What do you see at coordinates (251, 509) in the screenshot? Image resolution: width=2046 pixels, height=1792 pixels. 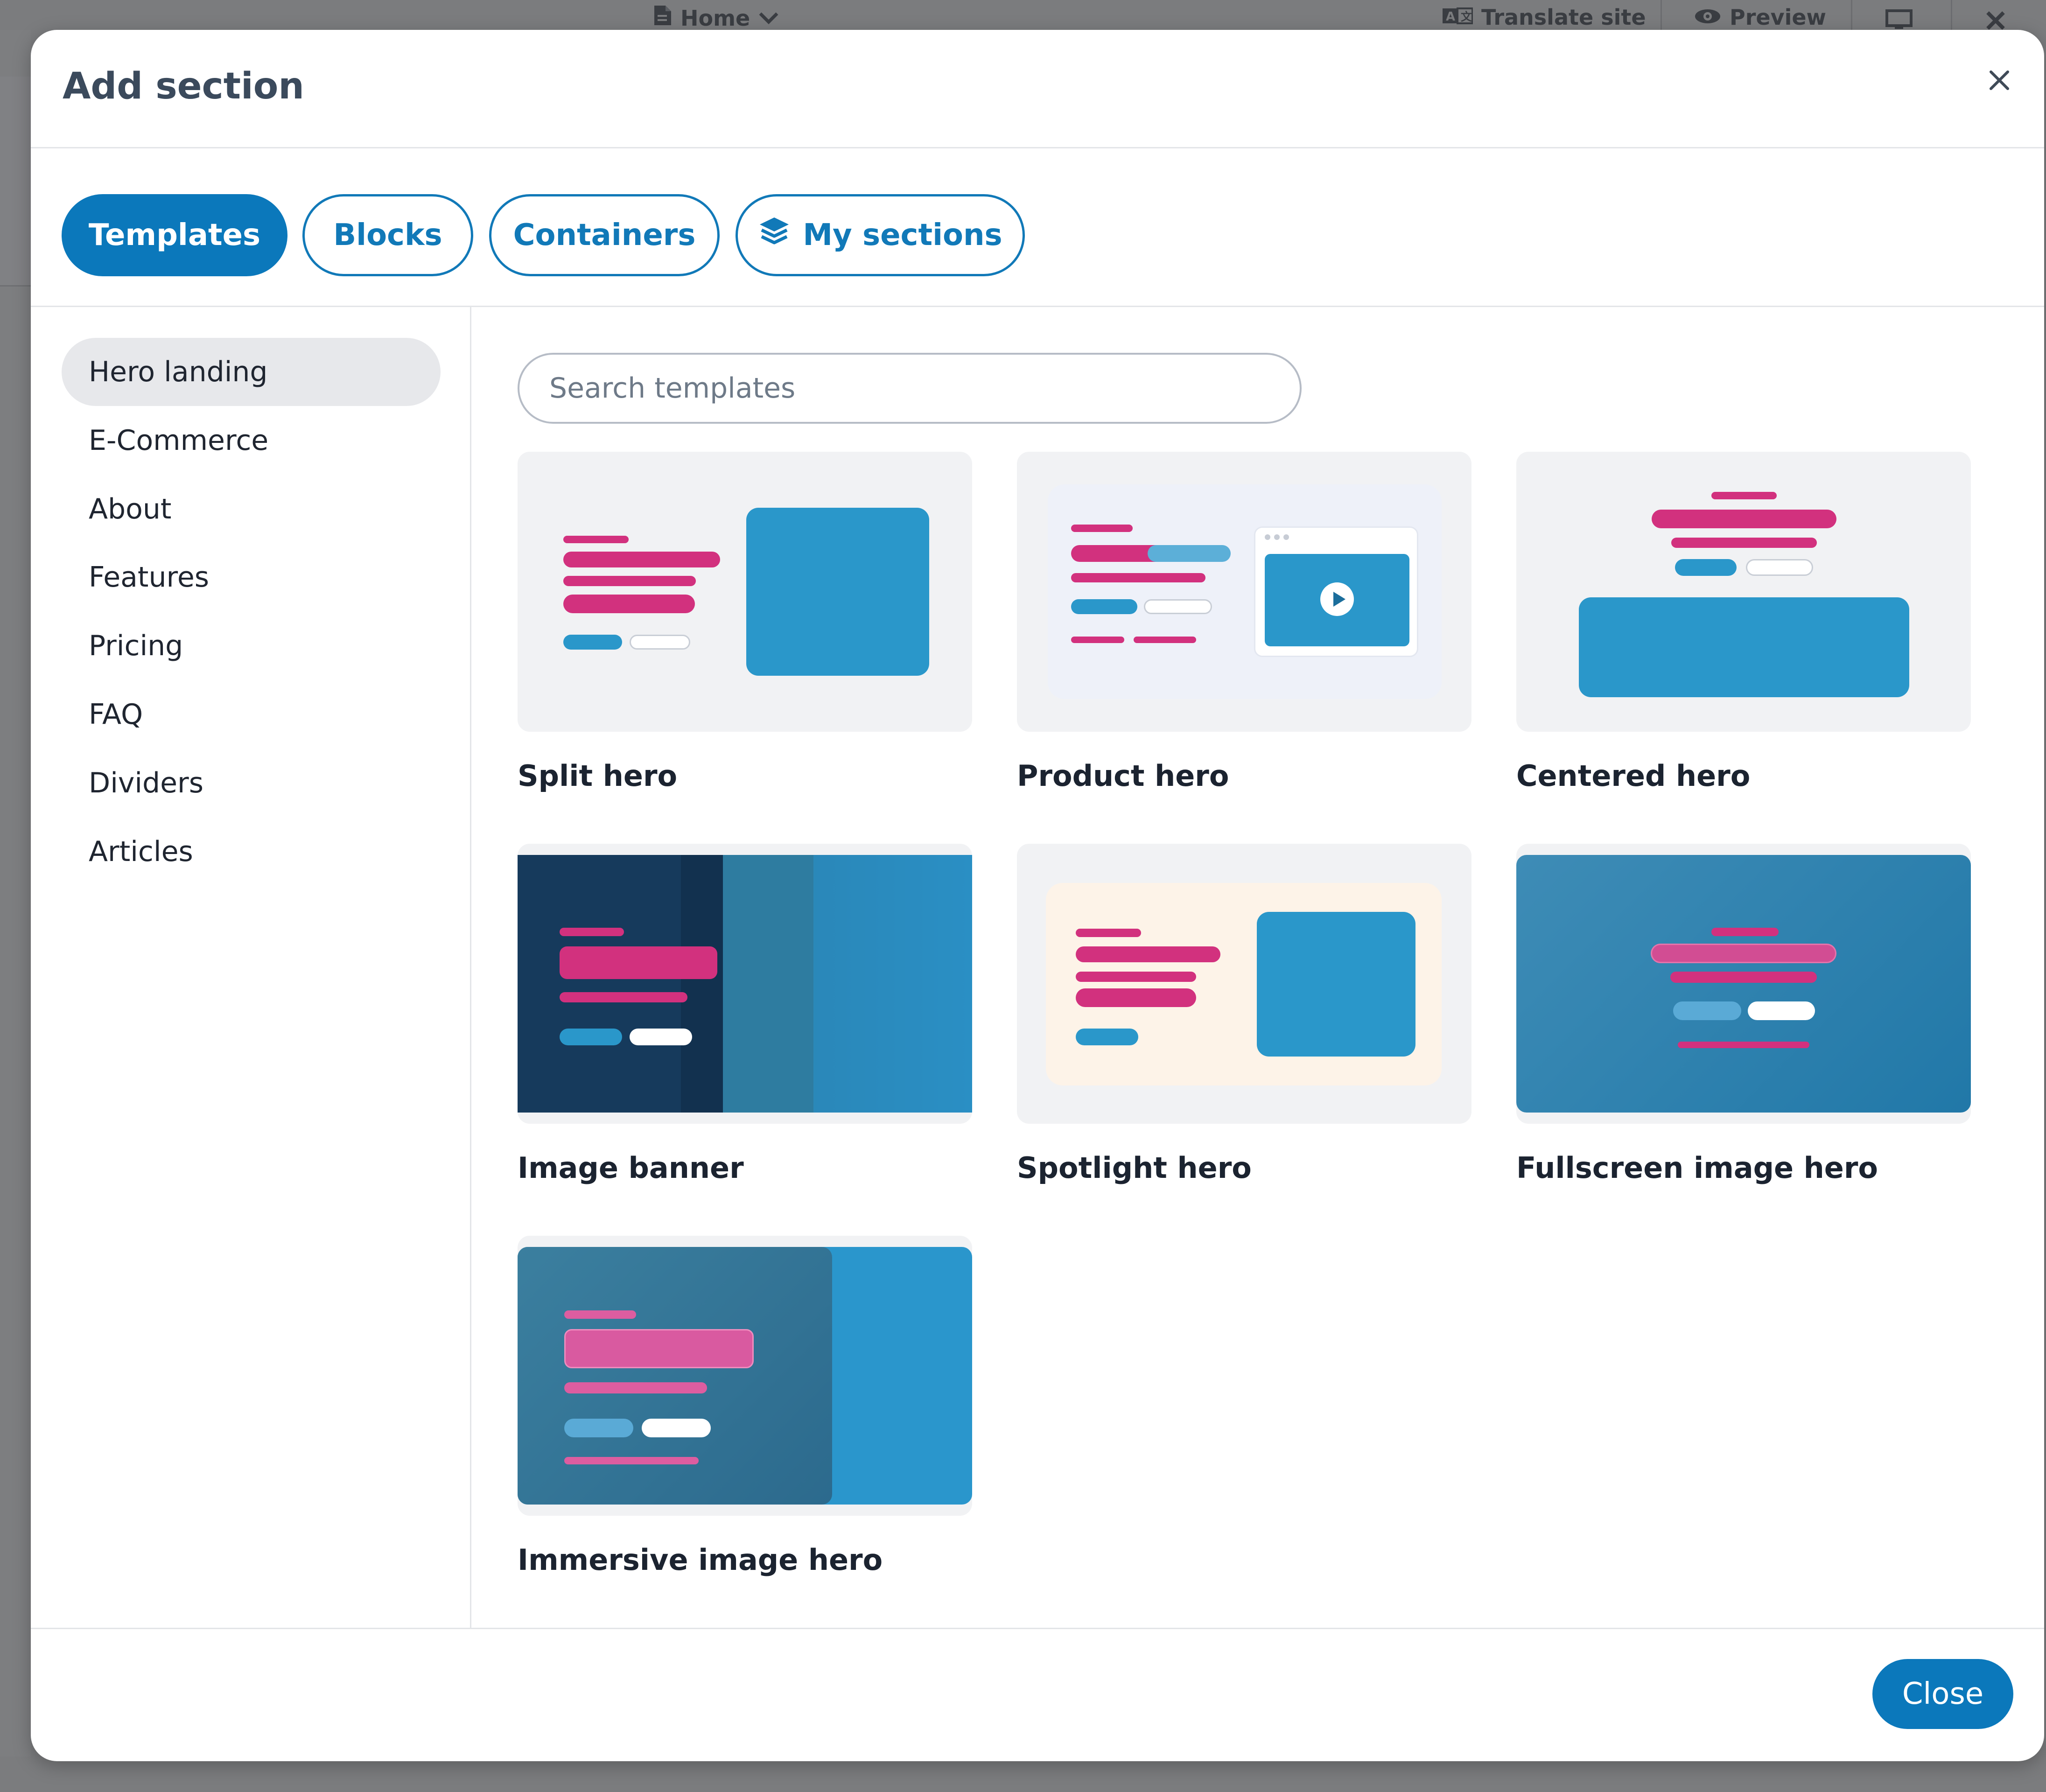 I see `sidebar-item-about: About` at bounding box center [251, 509].